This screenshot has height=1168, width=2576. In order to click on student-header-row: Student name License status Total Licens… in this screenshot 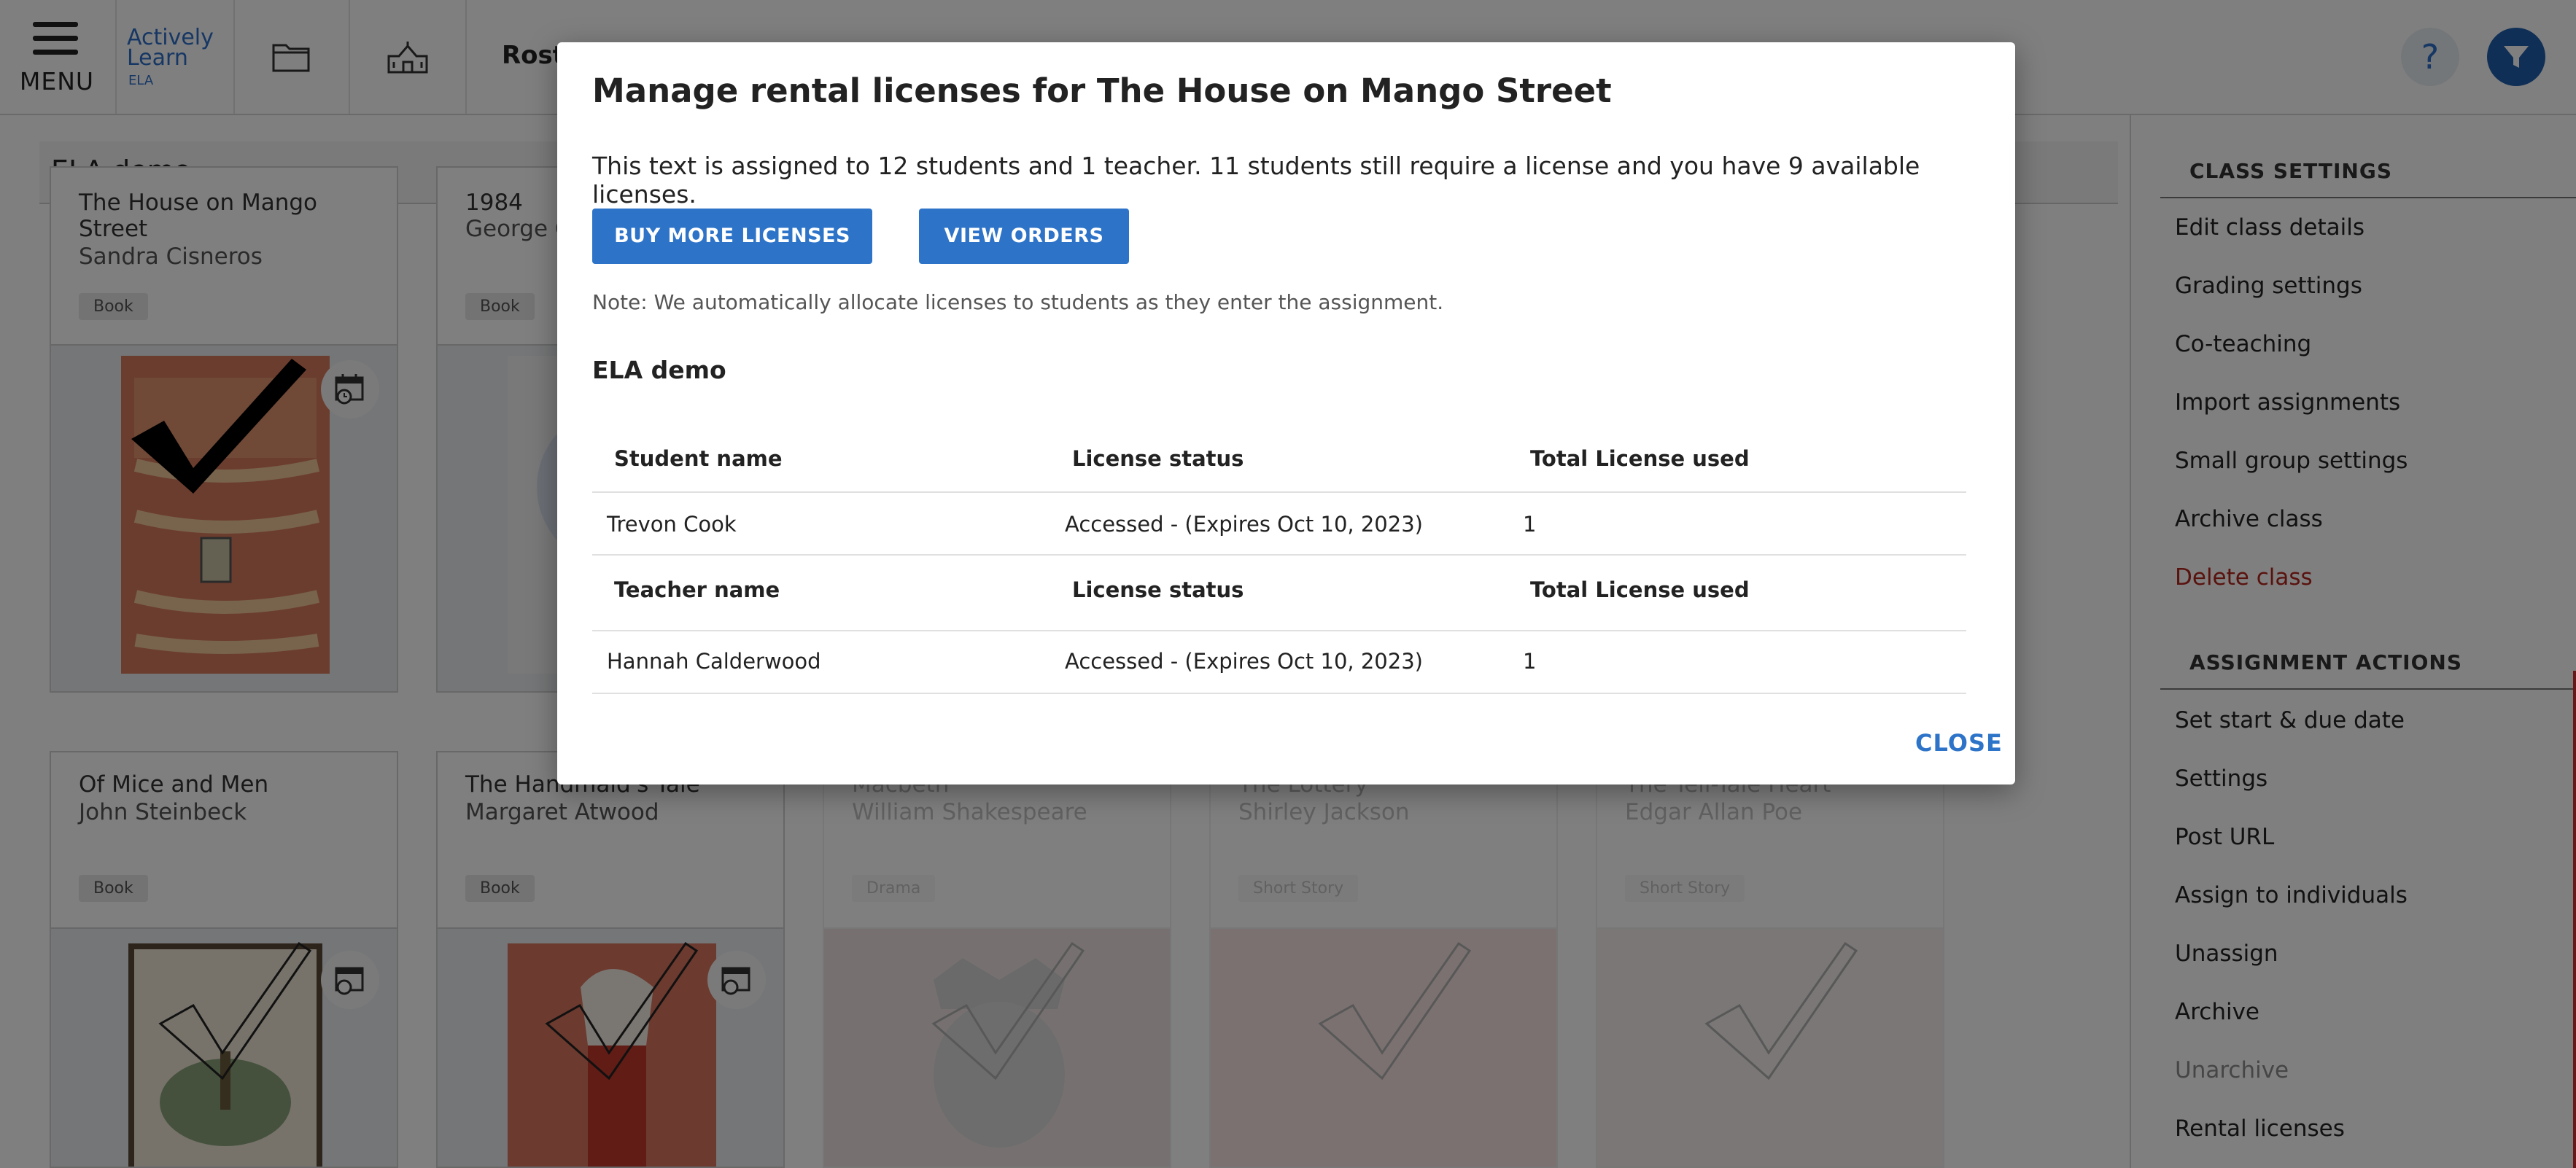, I will do `click(1279, 457)`.